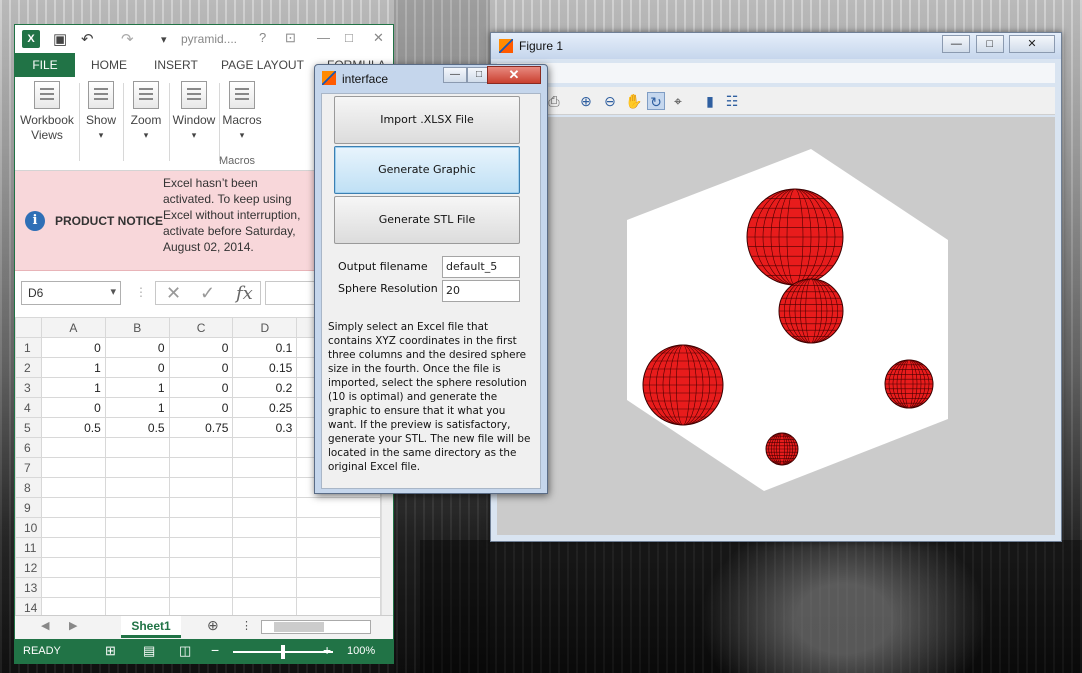 The height and width of the screenshot is (673, 1082). I want to click on ribbon-display-icon: ⊡, so click(290, 38).